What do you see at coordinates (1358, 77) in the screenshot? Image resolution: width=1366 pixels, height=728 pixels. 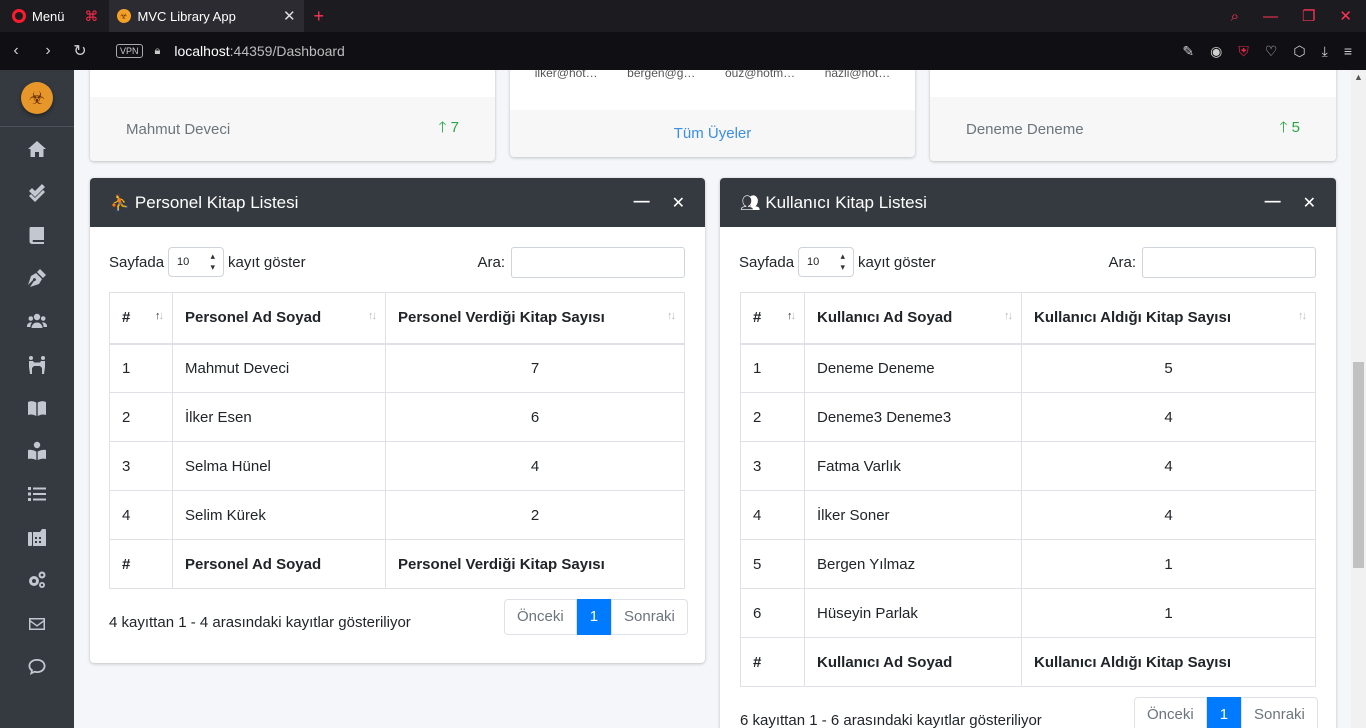 I see `scroll-up-icon: ▲` at bounding box center [1358, 77].